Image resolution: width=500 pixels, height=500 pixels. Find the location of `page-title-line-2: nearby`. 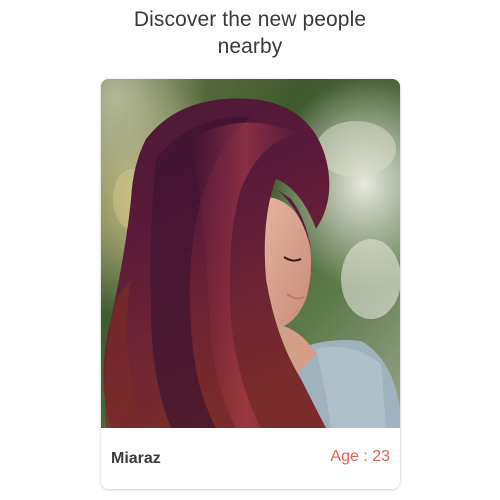

page-title-line-2: nearby is located at coordinates (250, 46).